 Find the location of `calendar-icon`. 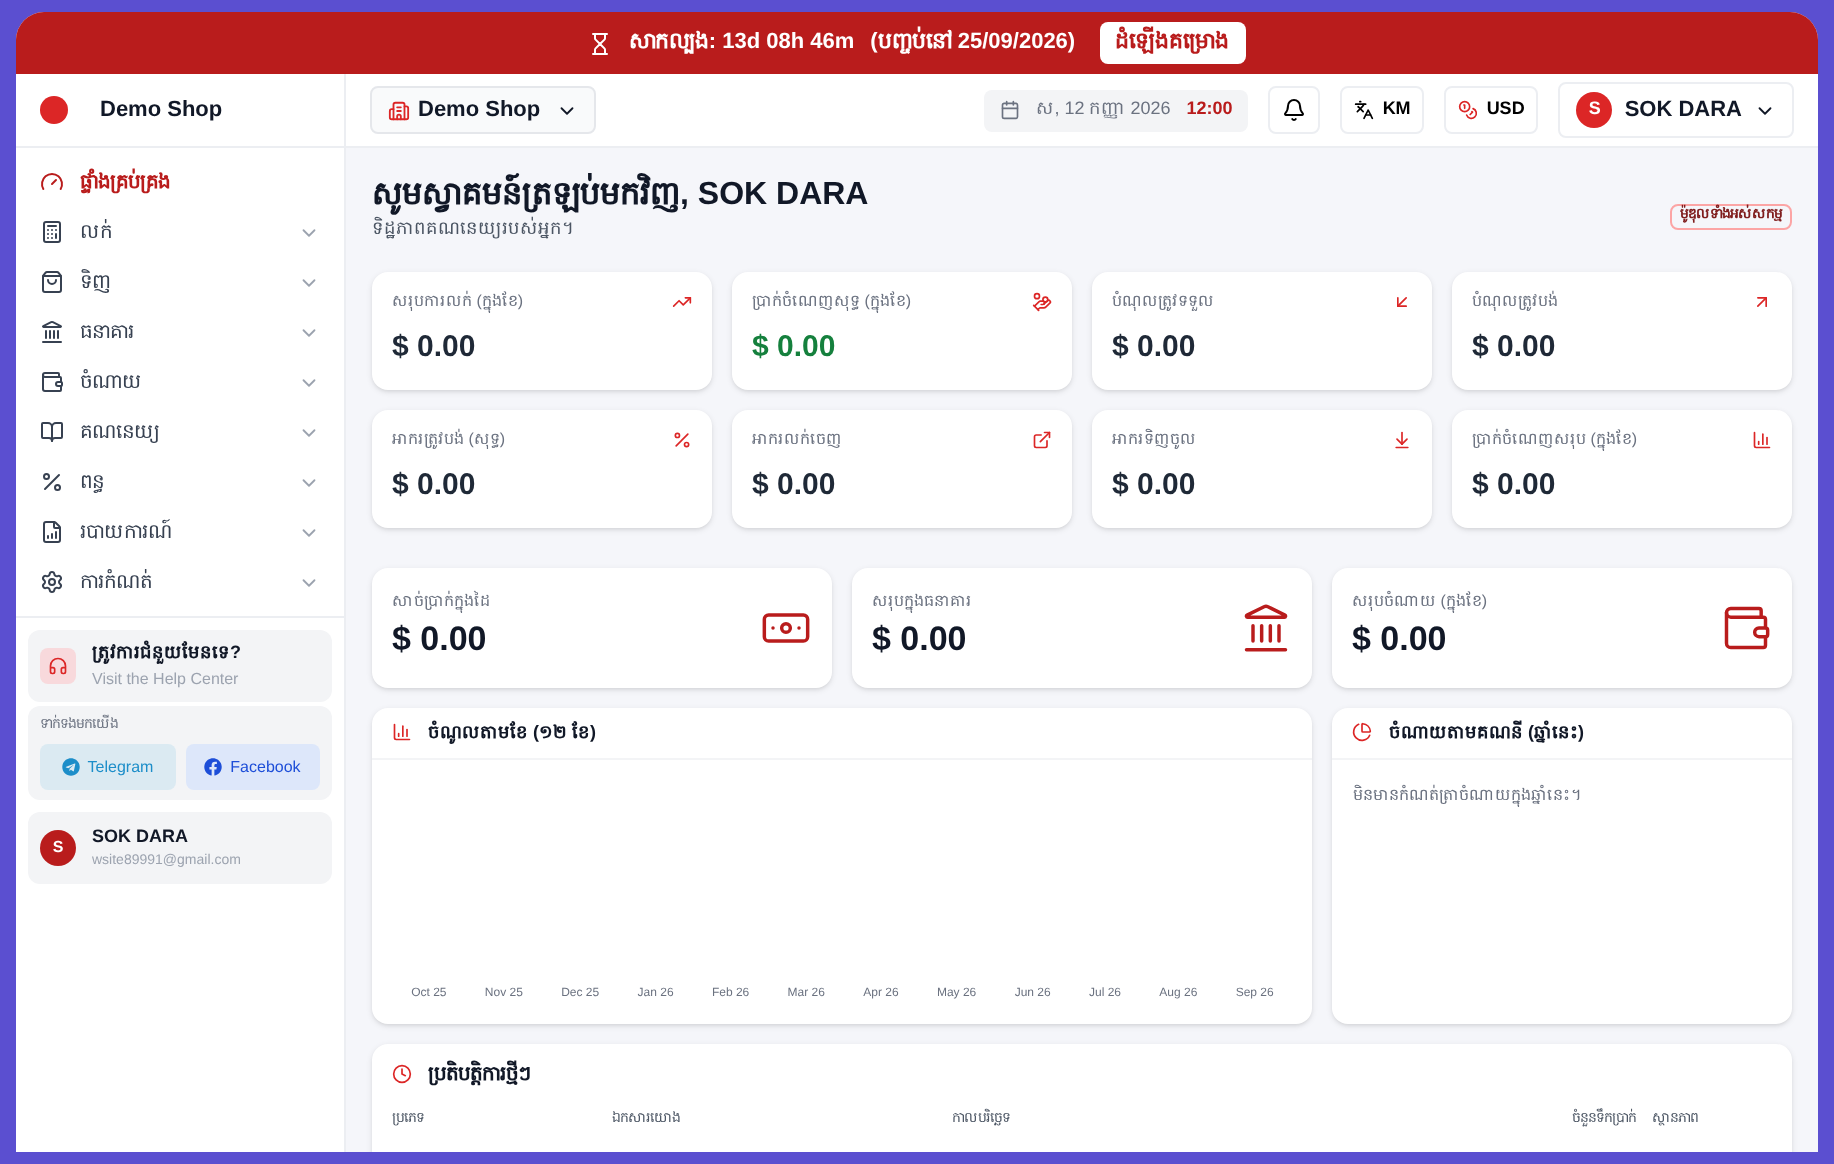

calendar-icon is located at coordinates (1010, 110).